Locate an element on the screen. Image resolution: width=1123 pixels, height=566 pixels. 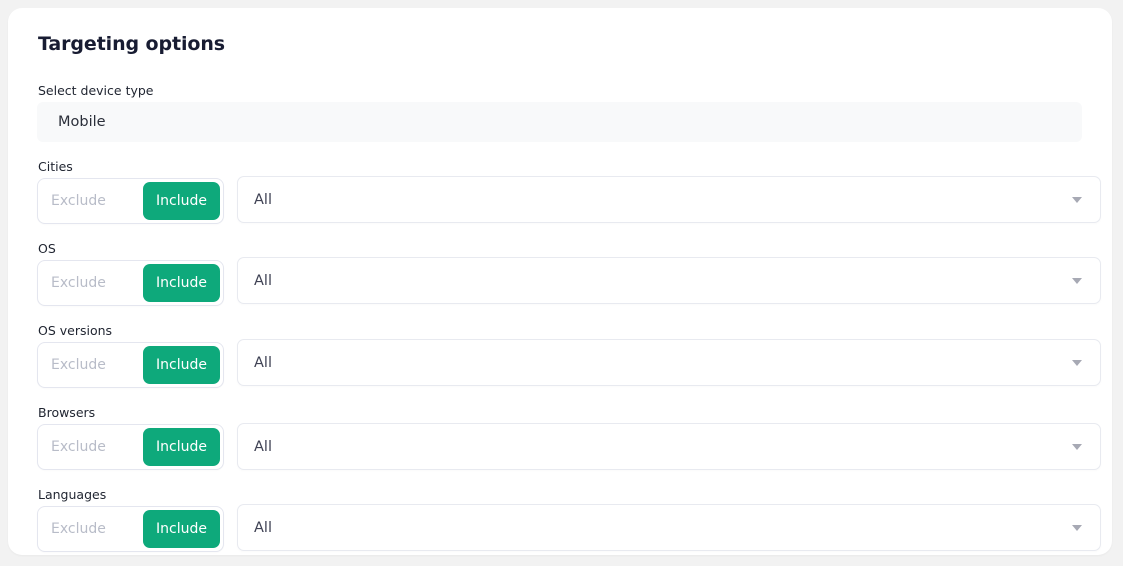
device-type-section: Select device type Mobile is located at coordinates (560, 112).